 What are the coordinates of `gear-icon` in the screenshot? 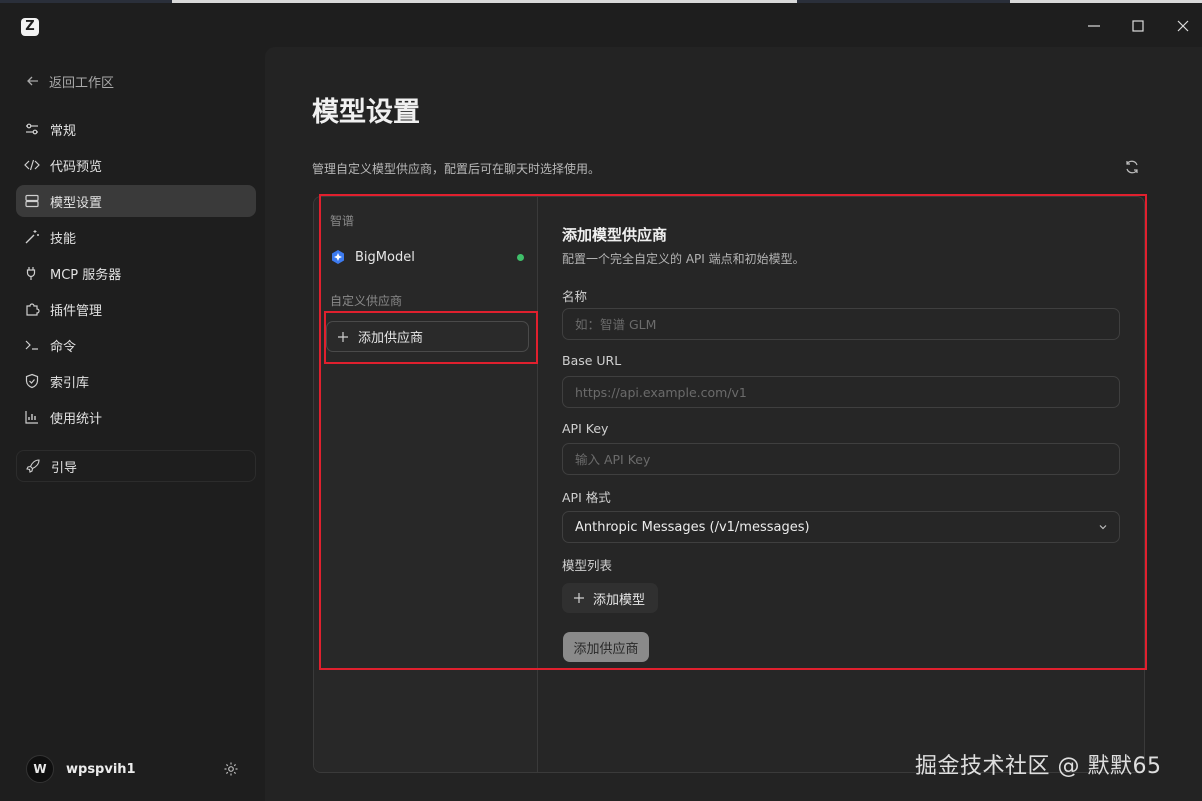 It's located at (231, 769).